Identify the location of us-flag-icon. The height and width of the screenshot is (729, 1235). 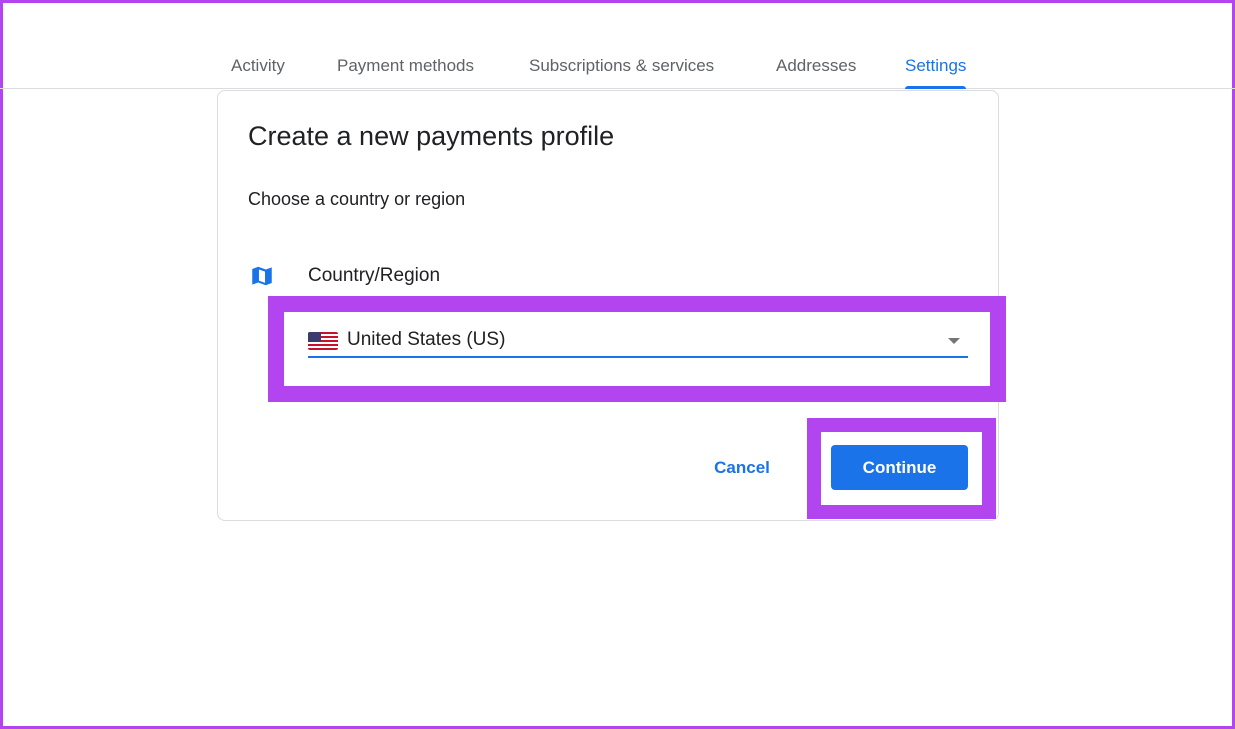
(323, 341).